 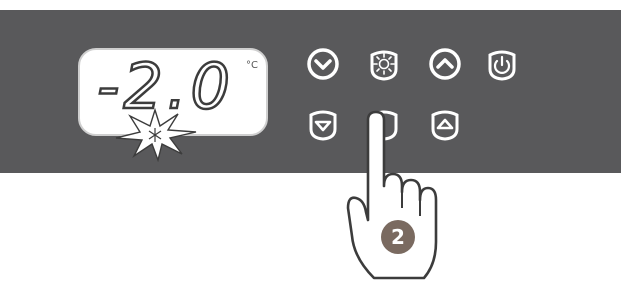 I want to click on snowflake-icon, so click(x=156, y=135).